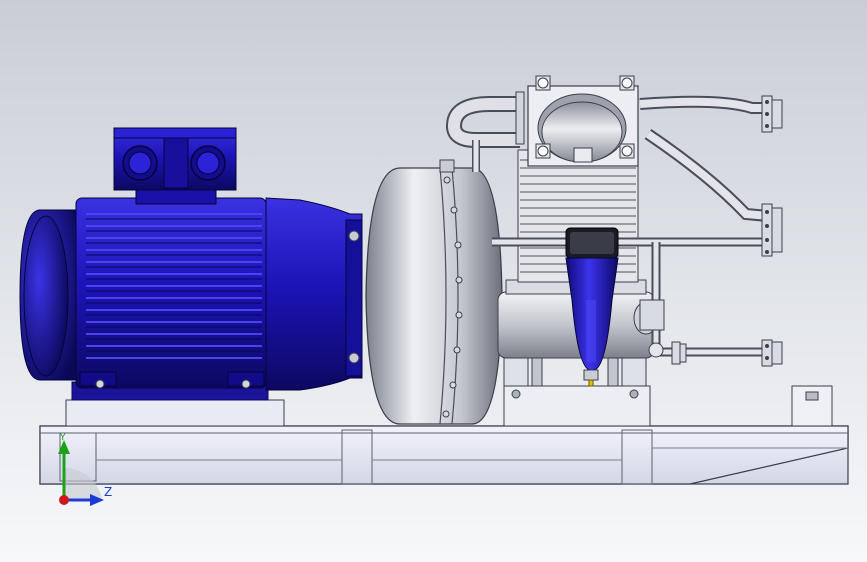  I want to click on bell-housing, so click(434, 292).